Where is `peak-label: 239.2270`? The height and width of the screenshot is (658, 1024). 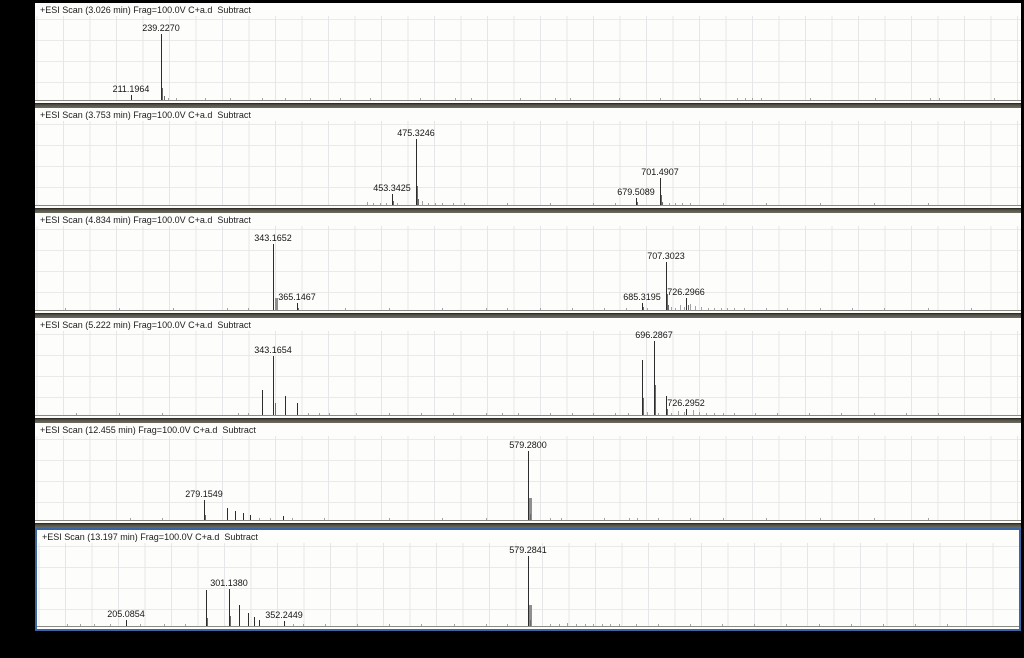 peak-label: 239.2270 is located at coordinates (161, 28).